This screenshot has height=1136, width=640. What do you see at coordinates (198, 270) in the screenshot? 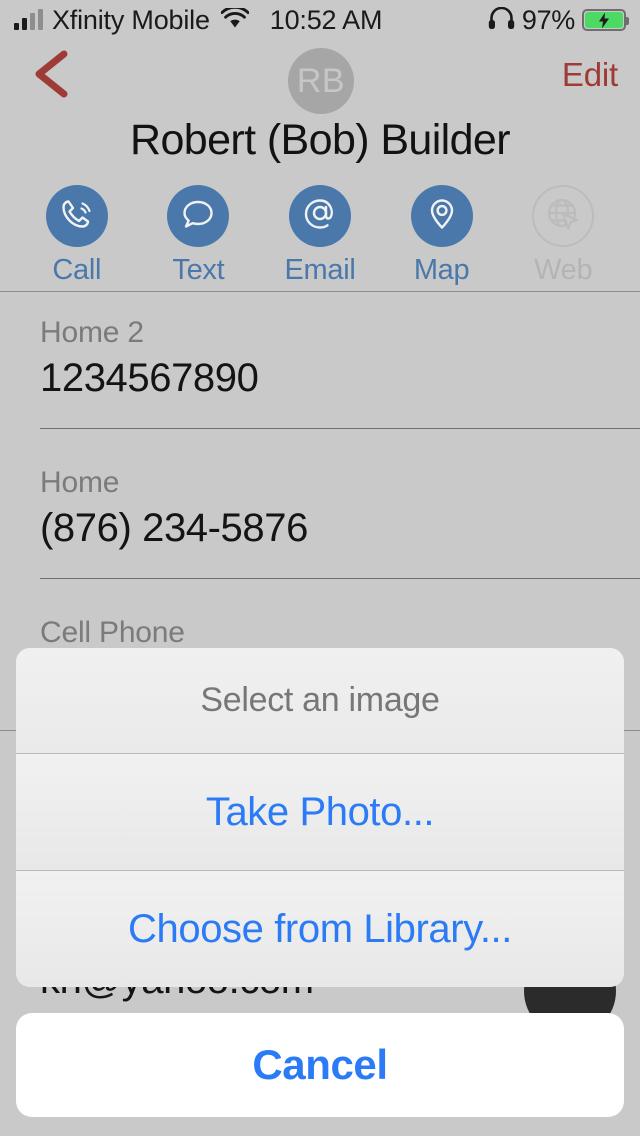
I see `action-label-text: Text` at bounding box center [198, 270].